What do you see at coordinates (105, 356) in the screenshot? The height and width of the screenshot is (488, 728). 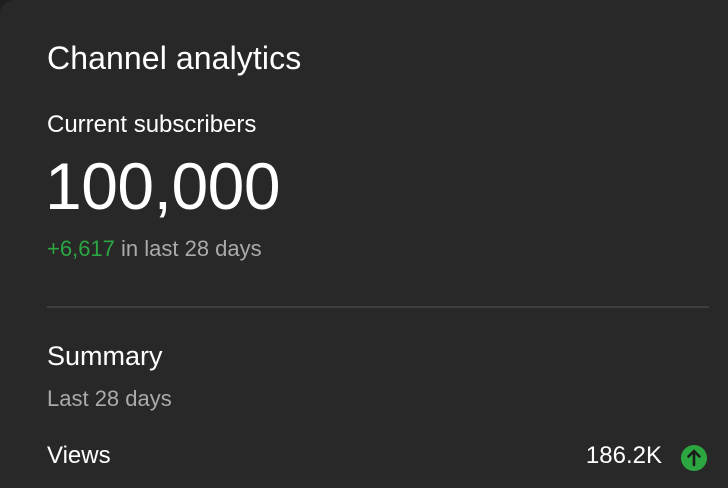 I see `summary-title: Summary` at bounding box center [105, 356].